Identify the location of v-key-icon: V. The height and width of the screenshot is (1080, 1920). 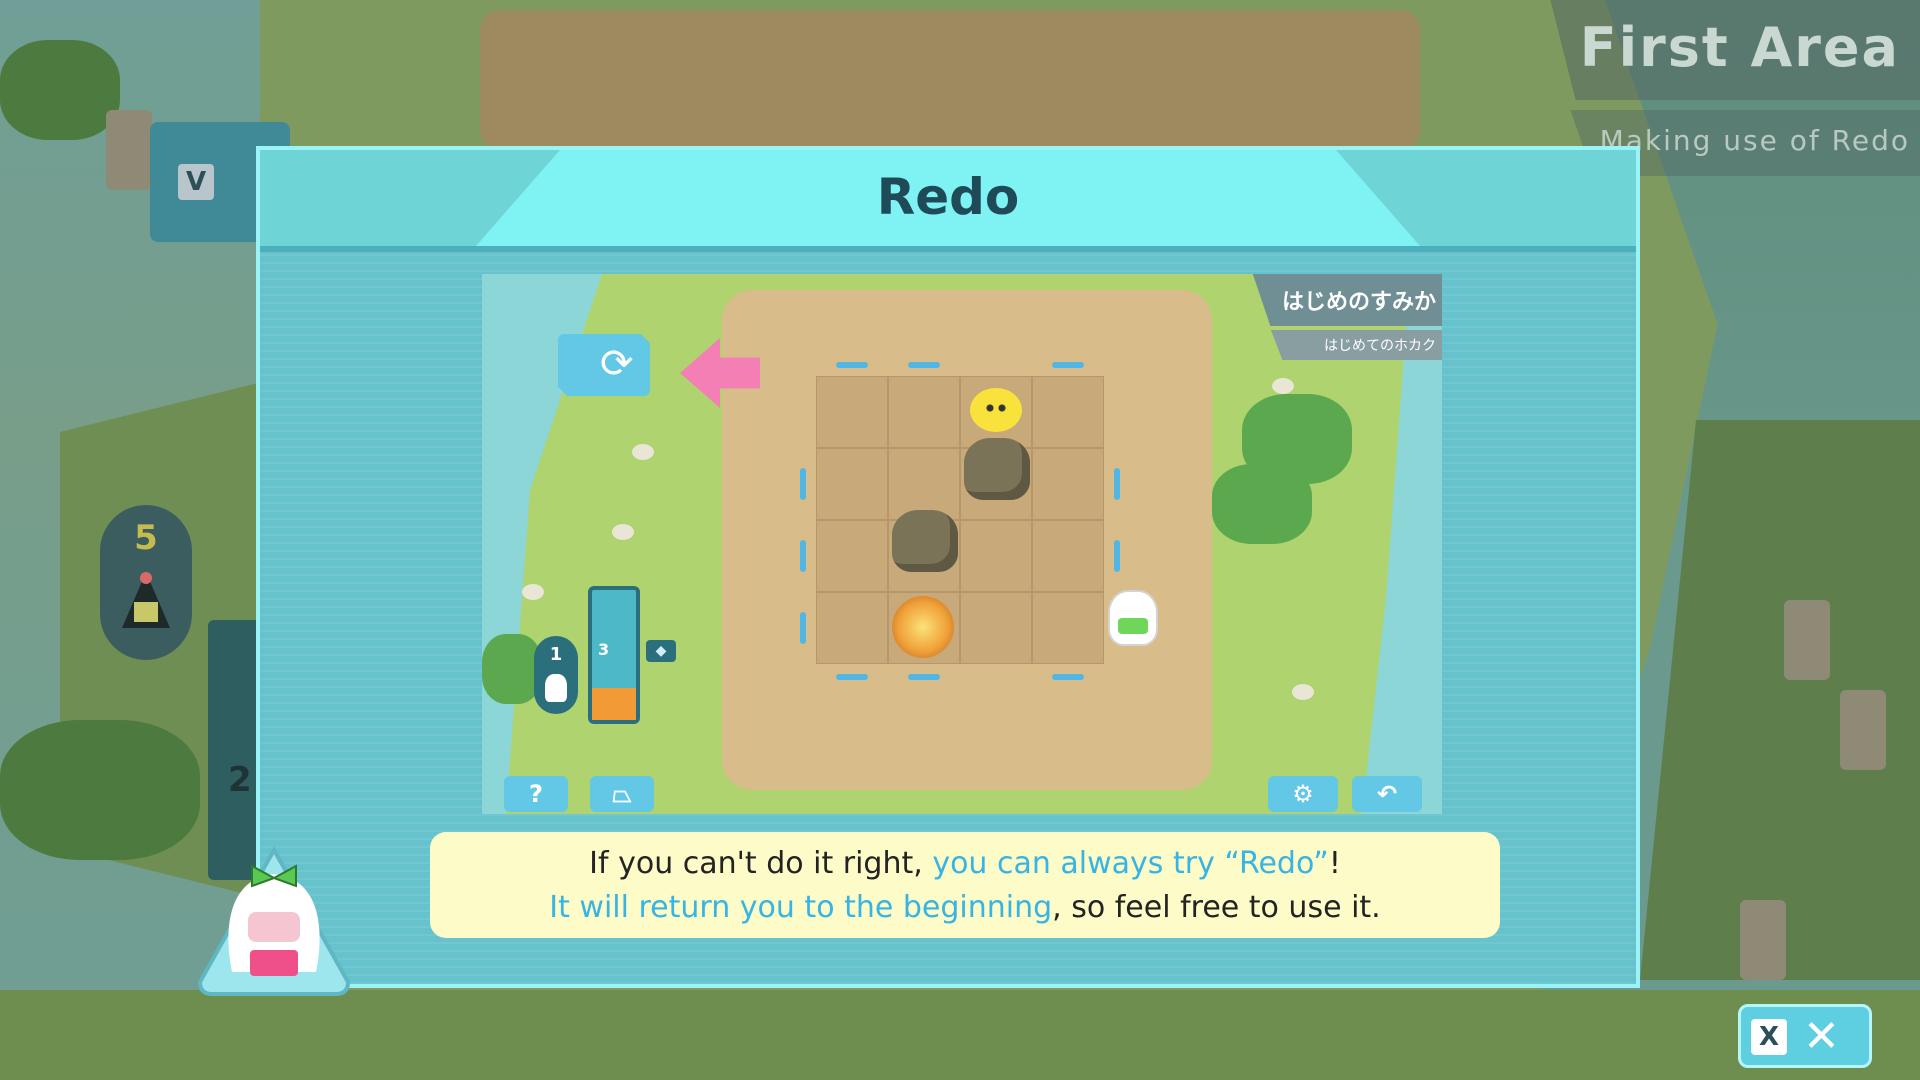
(196, 182).